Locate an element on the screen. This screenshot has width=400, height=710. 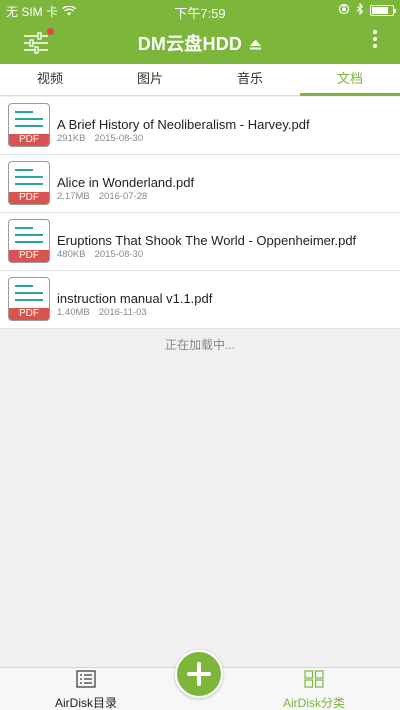
page-title-text: DM云盘HDD is located at coordinates (190, 44).